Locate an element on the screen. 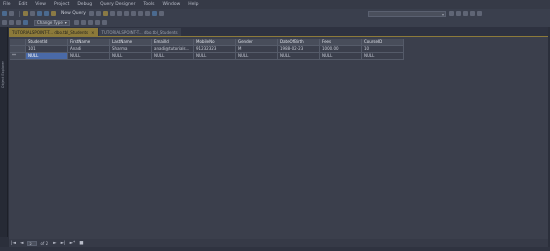 This screenshot has height=251, width=550. object-explorer-tab: Object Explorer is located at coordinates (3, 74).